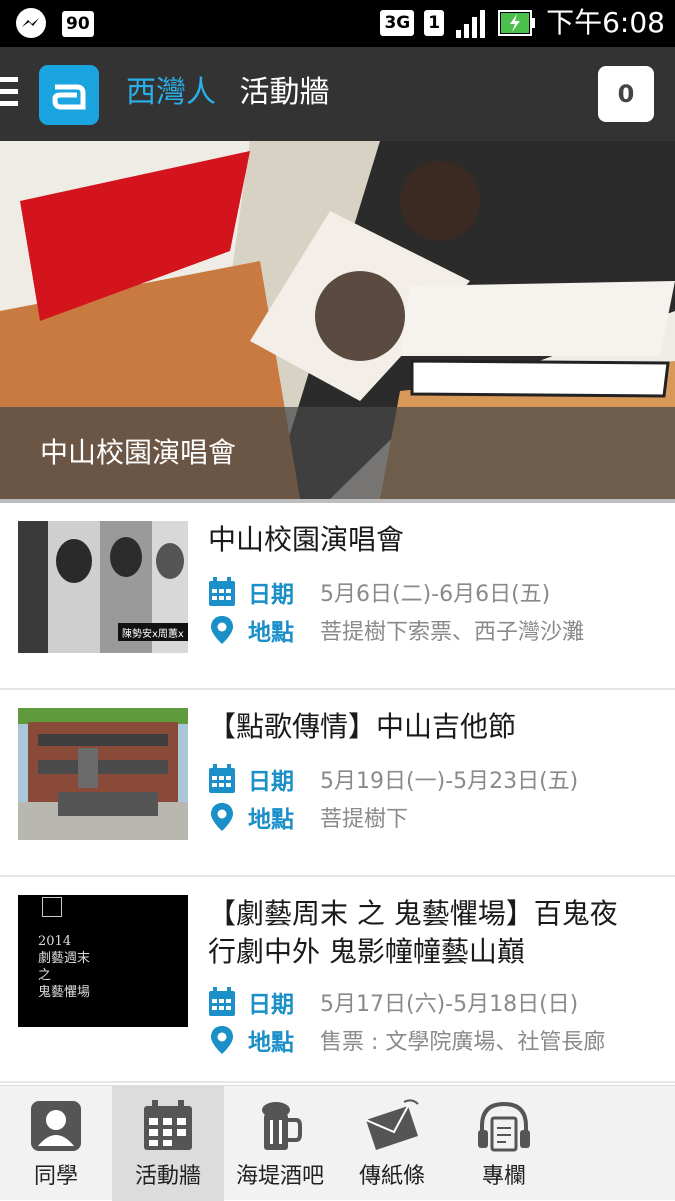  I want to click on date-value: 5月19日(一)-5月23日(五), so click(449, 781).